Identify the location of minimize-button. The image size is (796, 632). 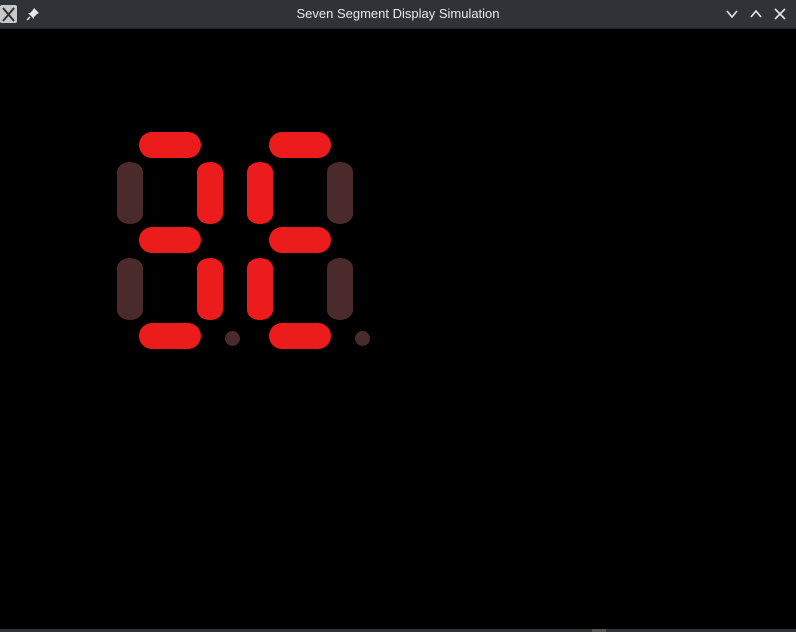
(732, 14).